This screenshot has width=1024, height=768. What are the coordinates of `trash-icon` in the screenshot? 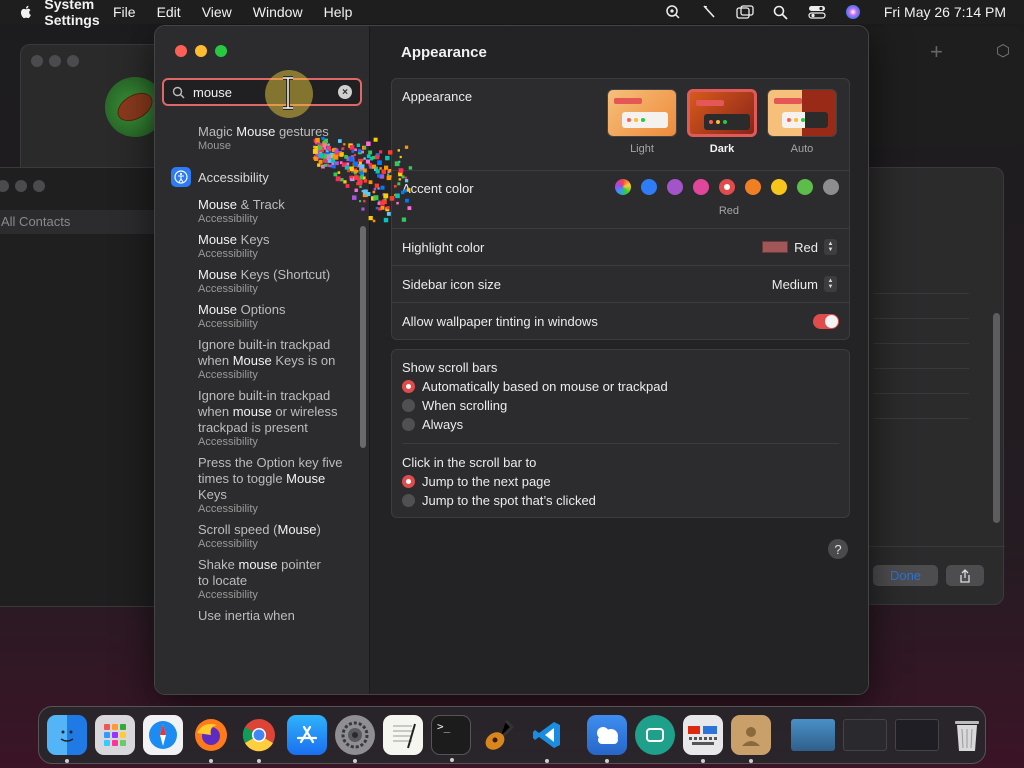 It's located at (967, 735).